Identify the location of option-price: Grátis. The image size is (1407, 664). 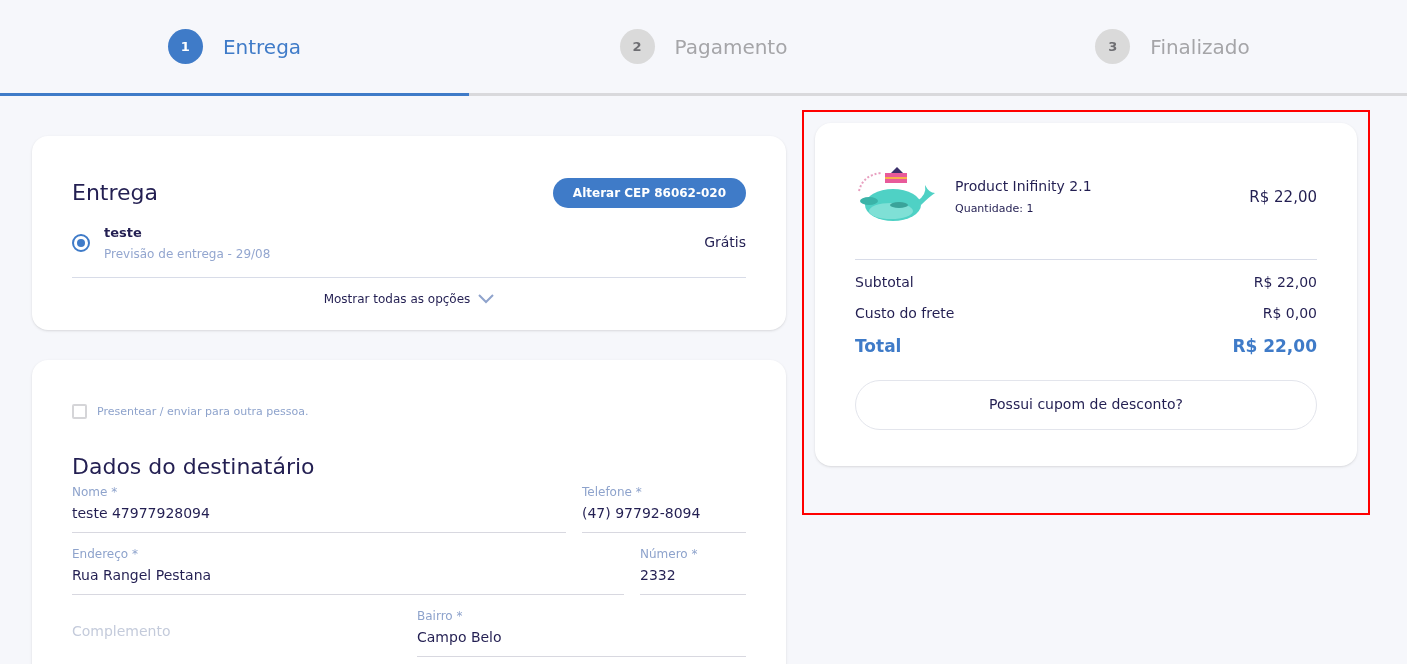
(725, 243).